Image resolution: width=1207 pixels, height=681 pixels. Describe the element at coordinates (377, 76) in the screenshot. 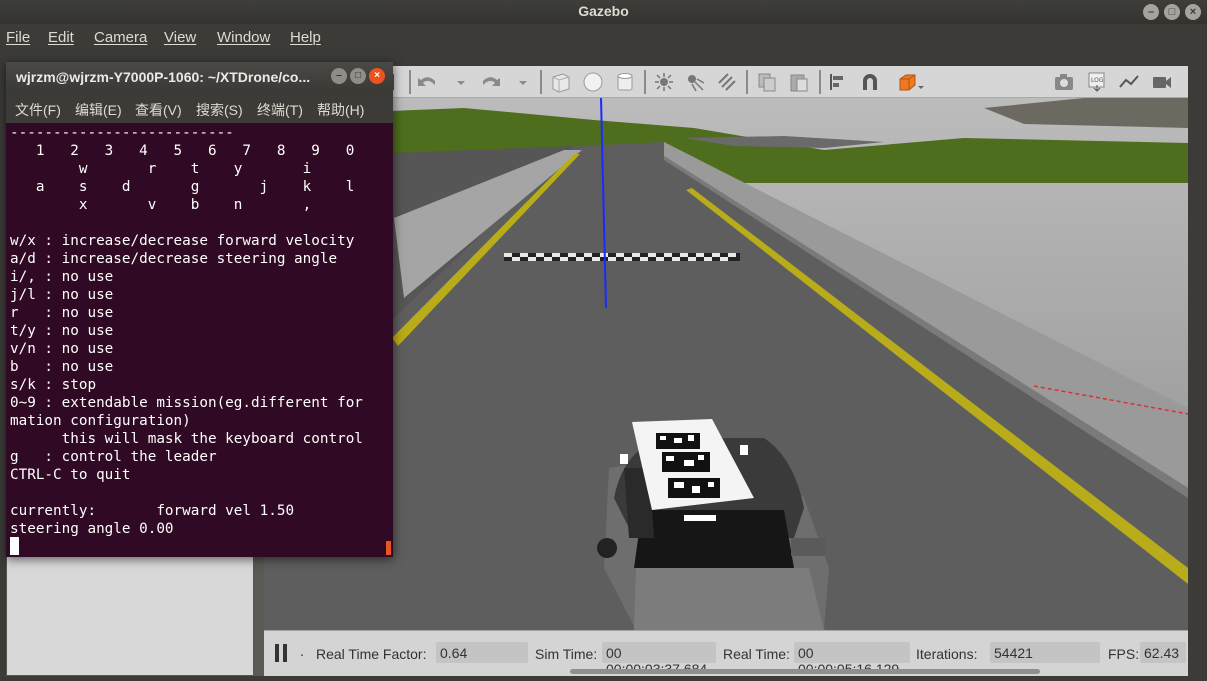

I see `terminal-close-icon: ×` at that location.